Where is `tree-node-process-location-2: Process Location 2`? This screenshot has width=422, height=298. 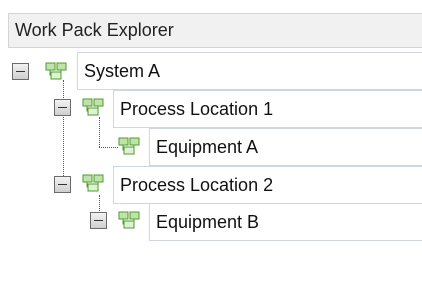
tree-node-process-location-2: Process Location 2 is located at coordinates (267, 185).